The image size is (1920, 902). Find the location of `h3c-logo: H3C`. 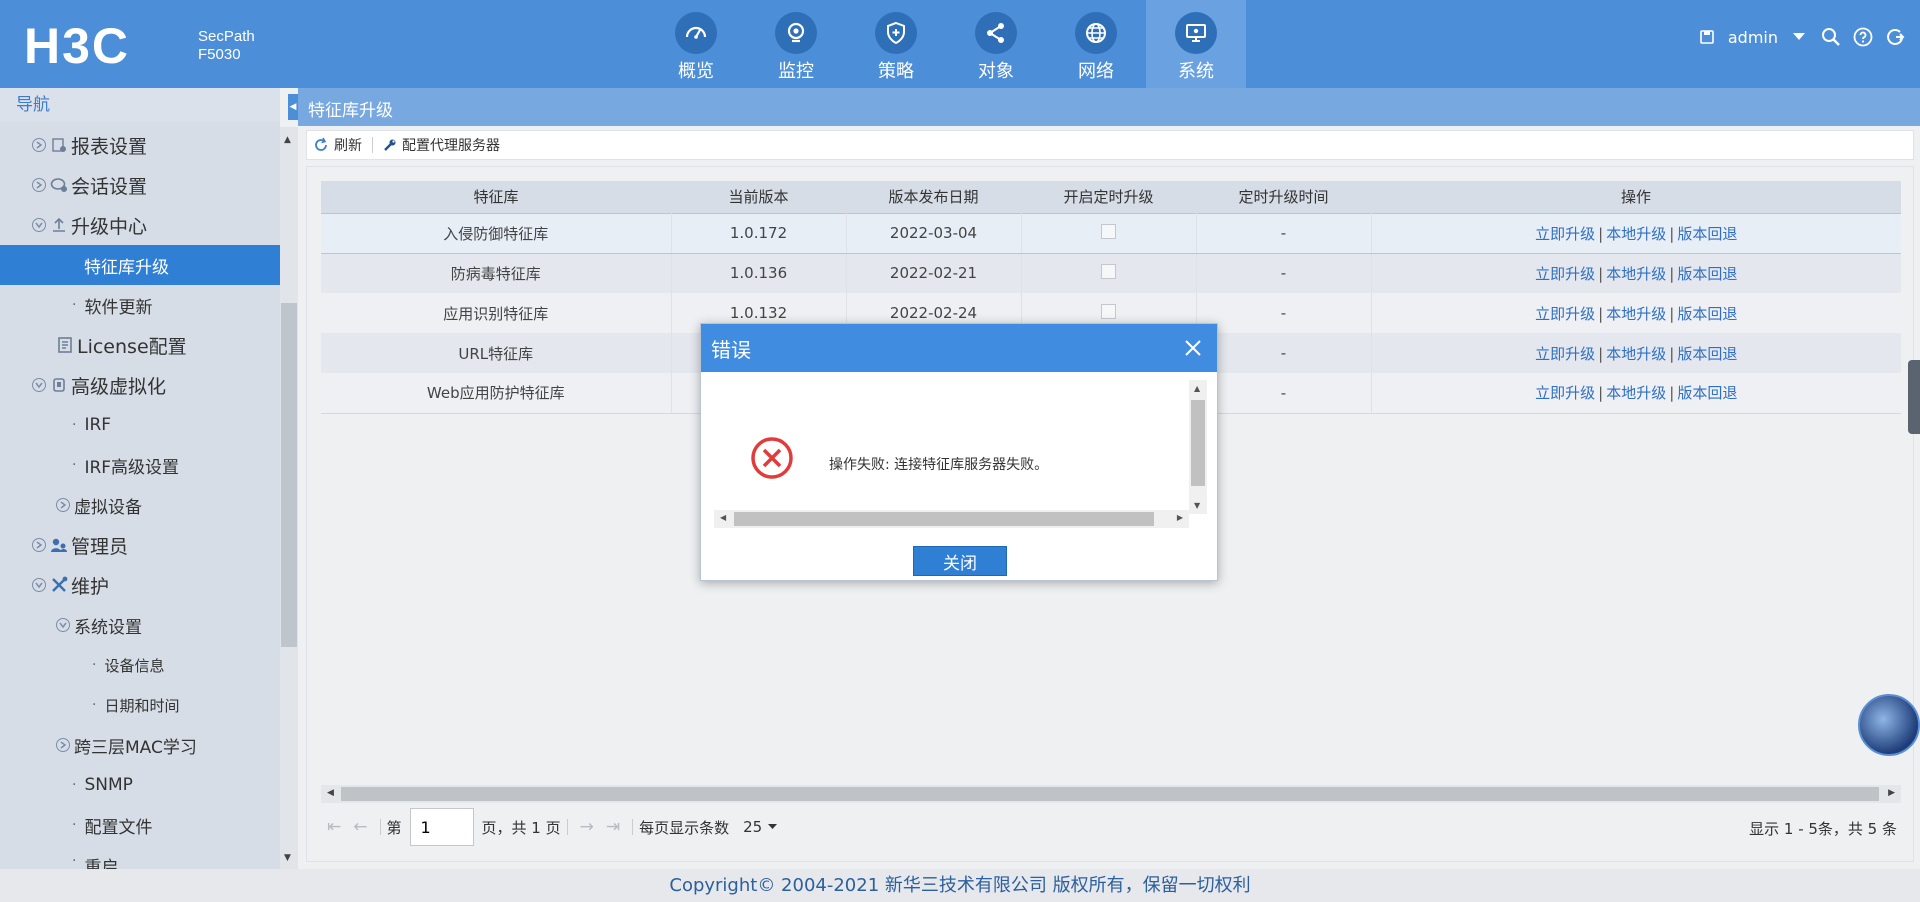

h3c-logo: H3C is located at coordinates (77, 46).